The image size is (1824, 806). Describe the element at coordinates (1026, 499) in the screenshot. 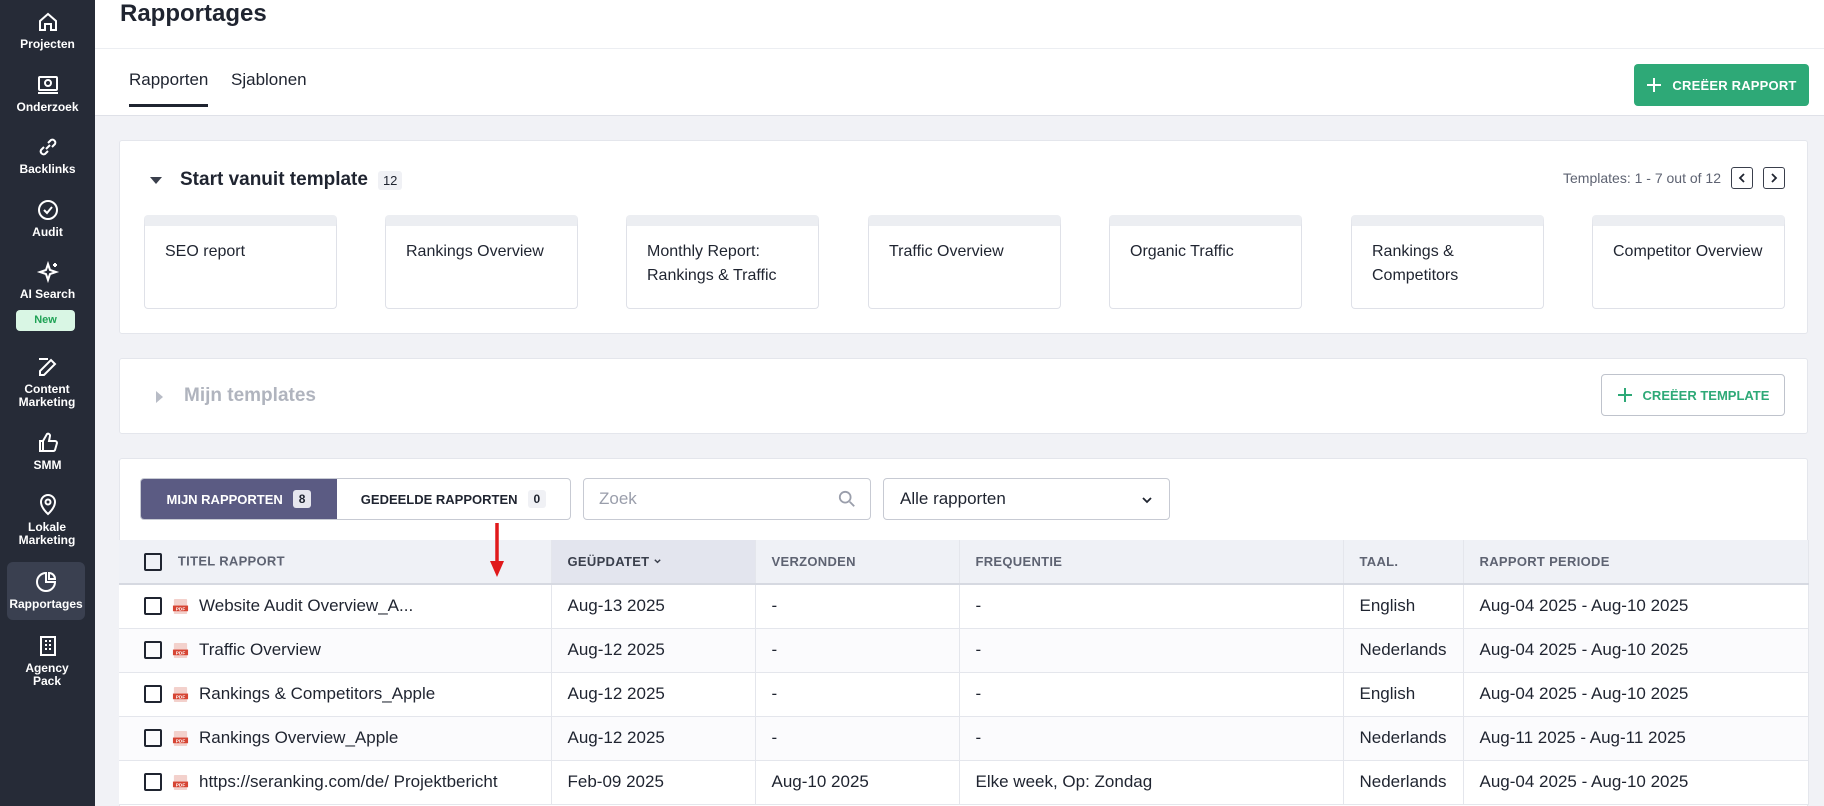

I see `report-filter-select: Alle rapporten` at that location.